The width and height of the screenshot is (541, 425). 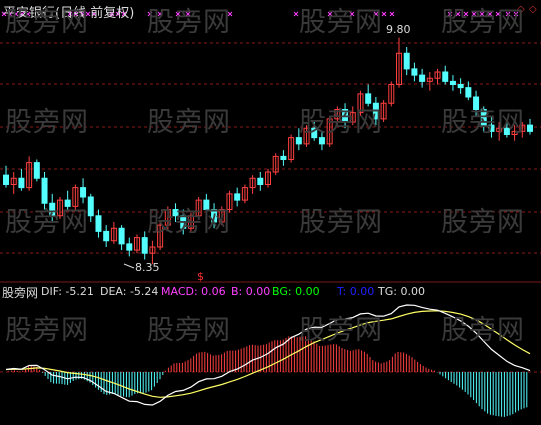 I want to click on t-value: T: 0.00, so click(x=356, y=291).